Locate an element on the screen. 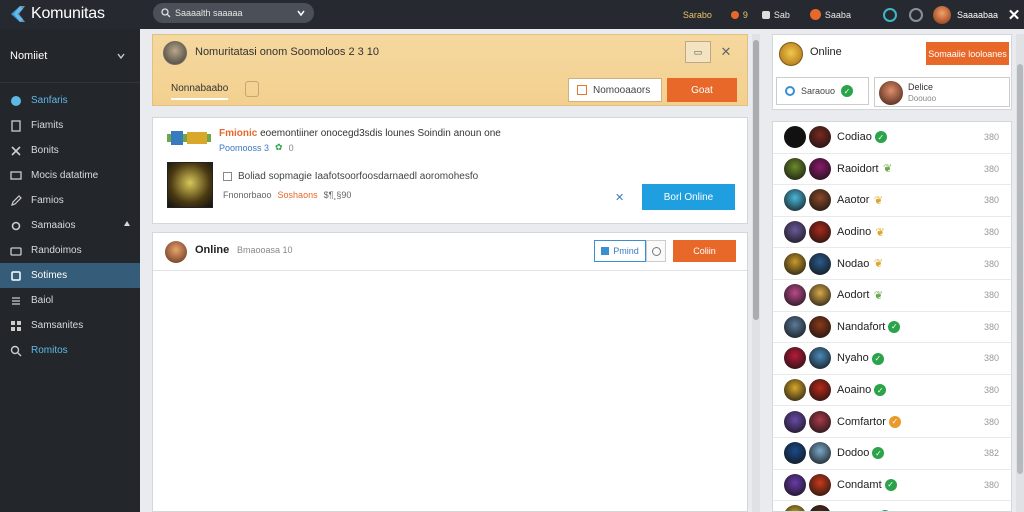 The width and height of the screenshot is (1024, 512). play-online-button: Borl Online is located at coordinates (688, 197).